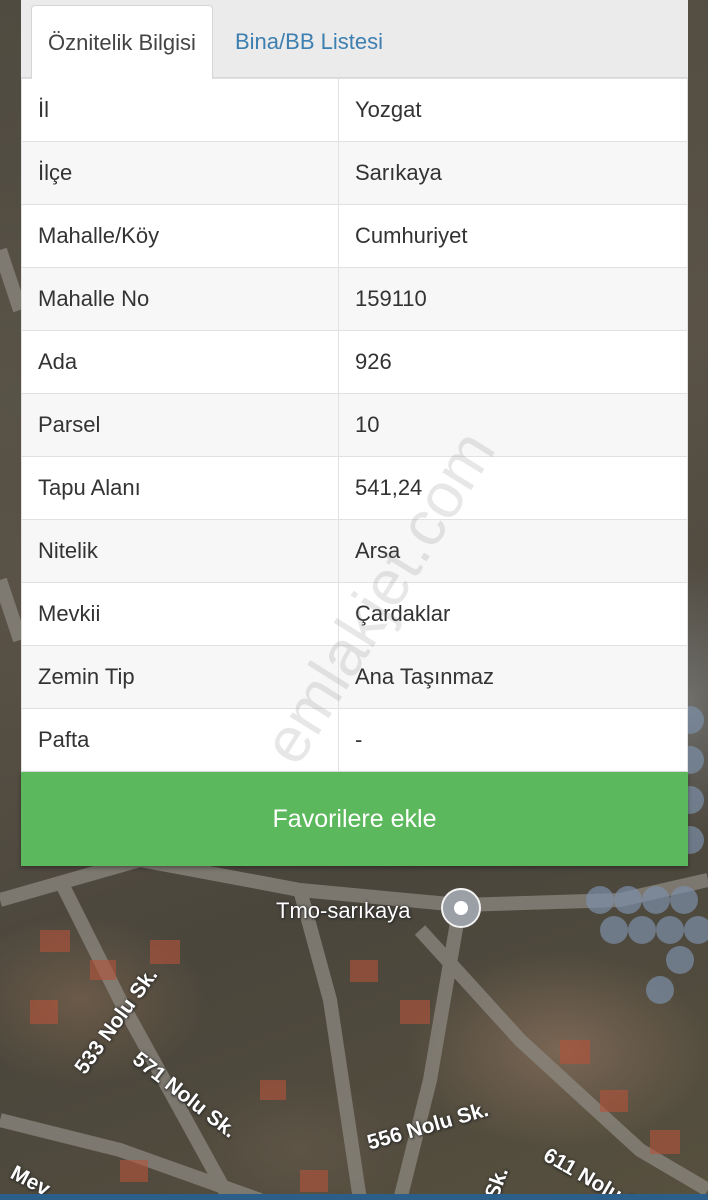 The height and width of the screenshot is (1200, 708). I want to click on attribute-key: Parsel, so click(180, 425).